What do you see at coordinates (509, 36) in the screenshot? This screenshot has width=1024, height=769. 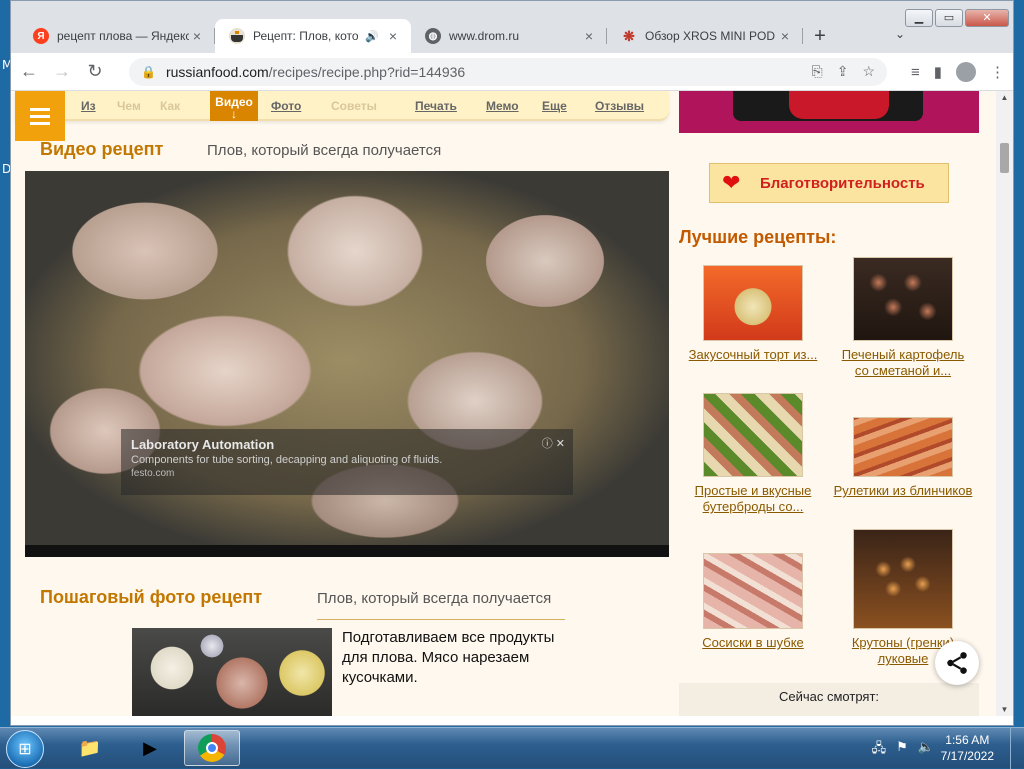 I see `tab-drom: ◍ www.drom.ru ×` at bounding box center [509, 36].